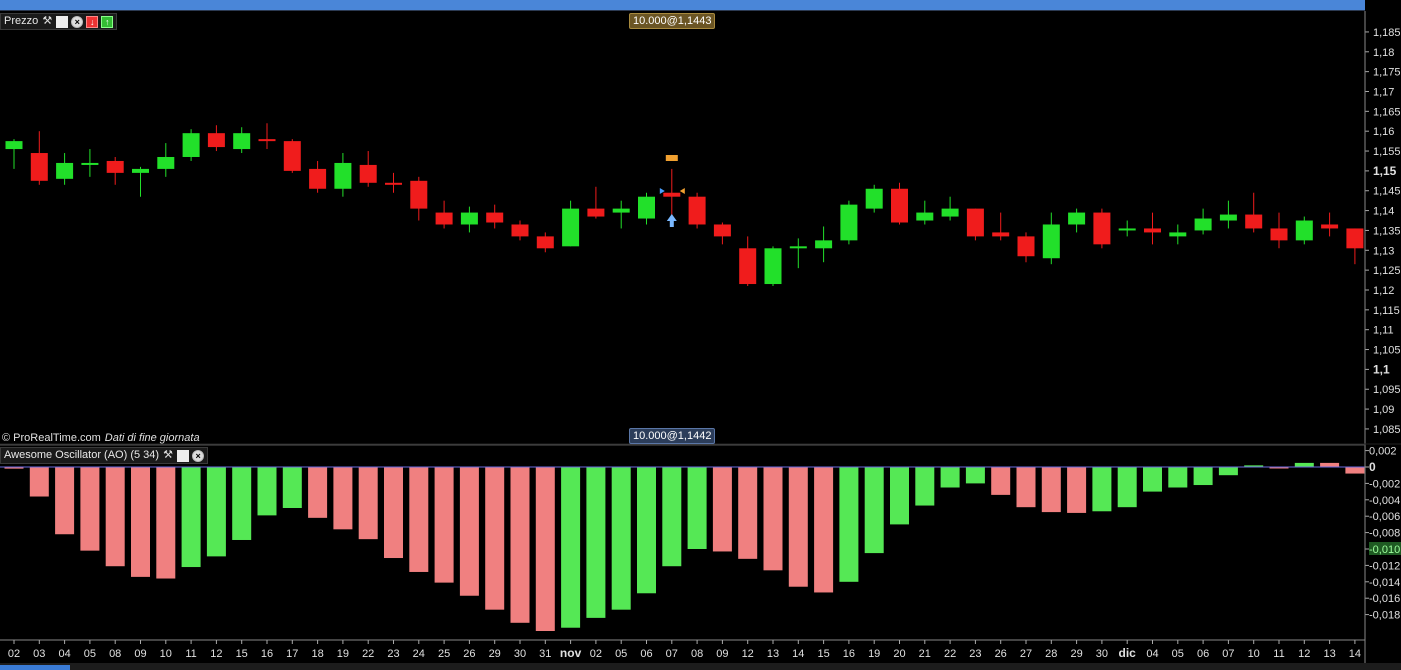 The image size is (1401, 670). What do you see at coordinates (1372, 467) in the screenshot?
I see `ao-tick-label: 0` at bounding box center [1372, 467].